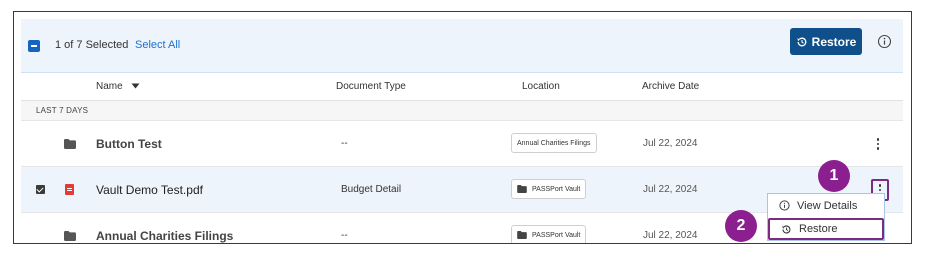 The width and height of the screenshot is (936, 261). Describe the element at coordinates (818, 229) in the screenshot. I see `menu-item-restore-label: Restore` at that location.